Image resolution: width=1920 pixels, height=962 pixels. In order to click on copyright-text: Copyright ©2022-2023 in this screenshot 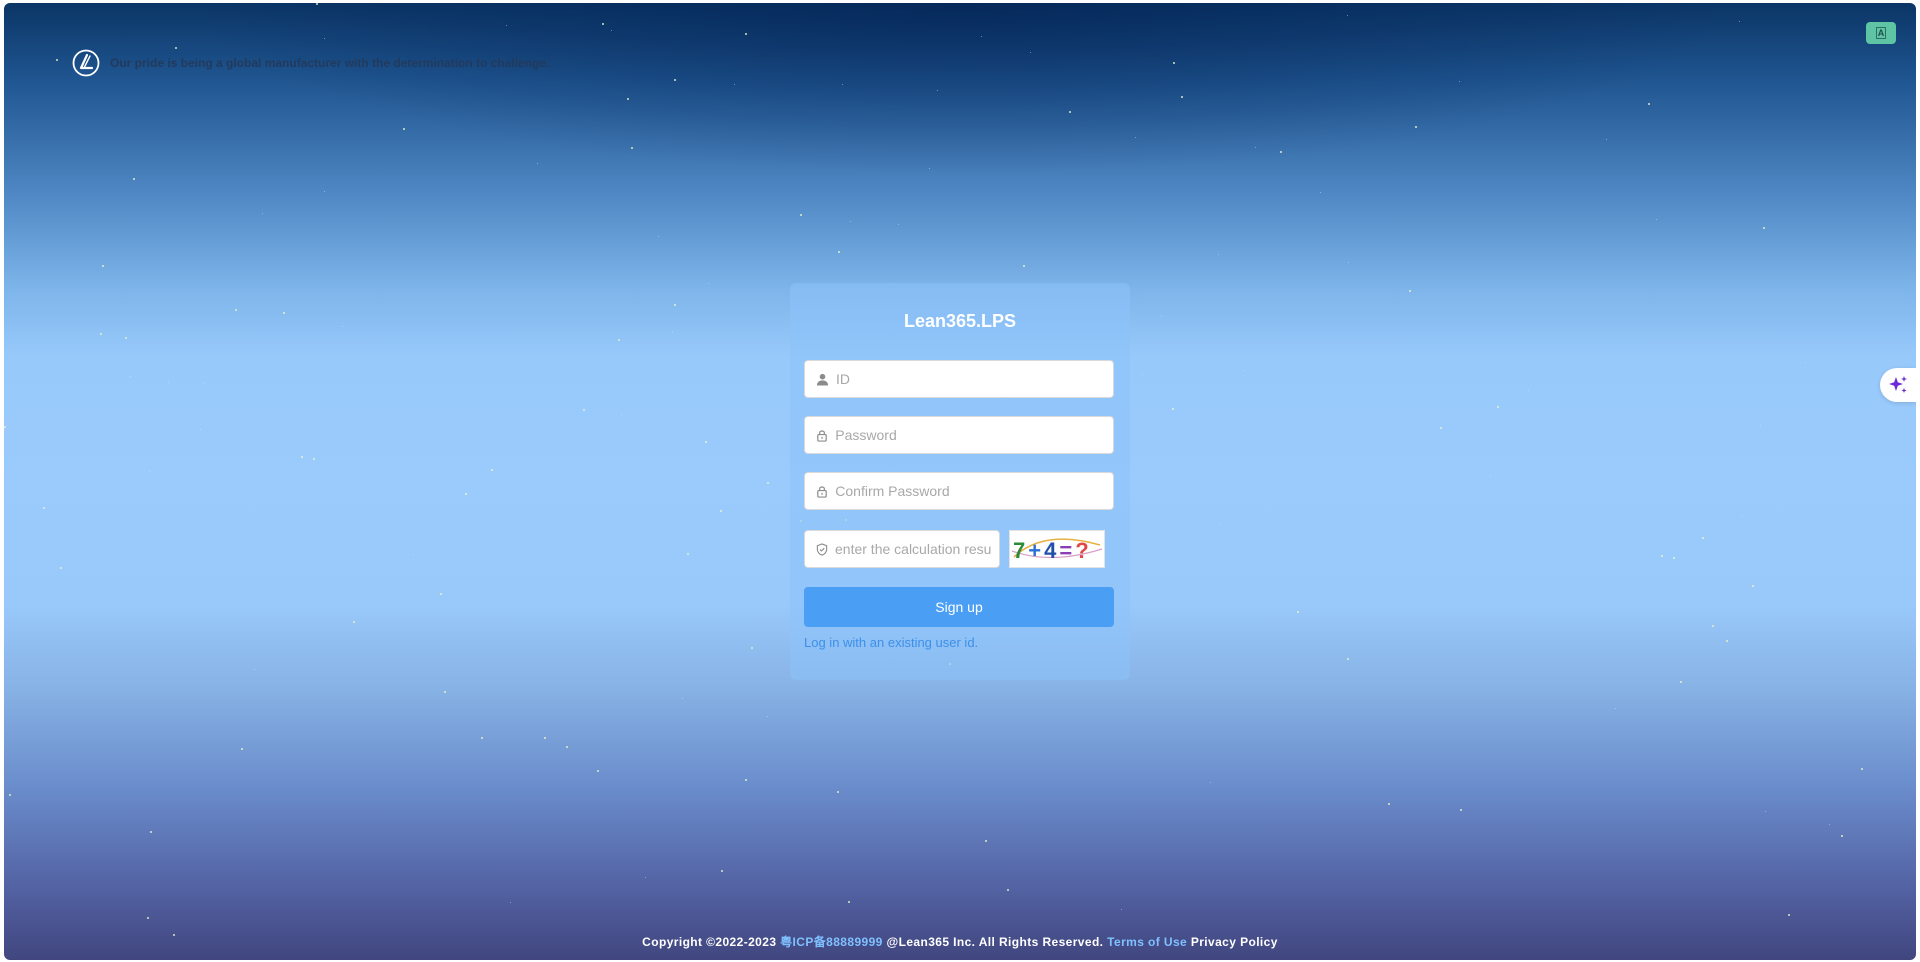, I will do `click(709, 942)`.